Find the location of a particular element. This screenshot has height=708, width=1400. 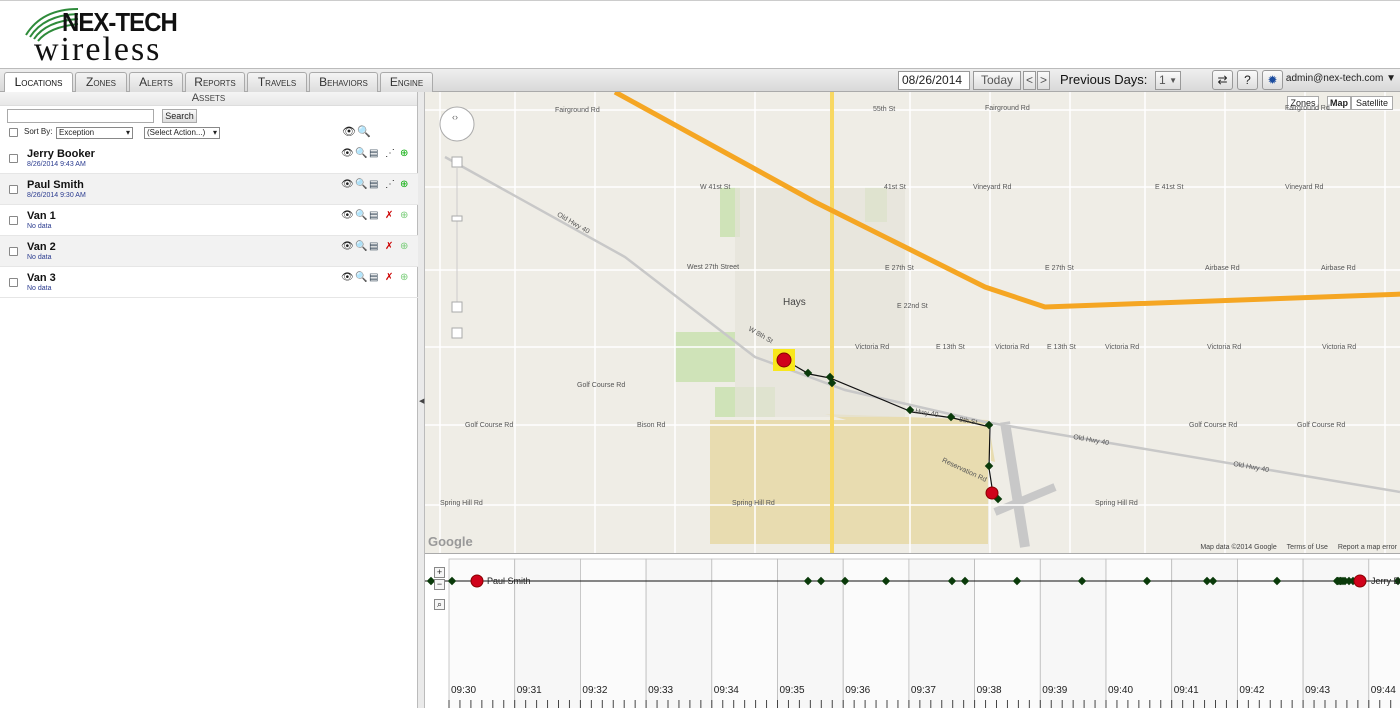

timeline-time-label: 09:43 is located at coordinates (1318, 690).